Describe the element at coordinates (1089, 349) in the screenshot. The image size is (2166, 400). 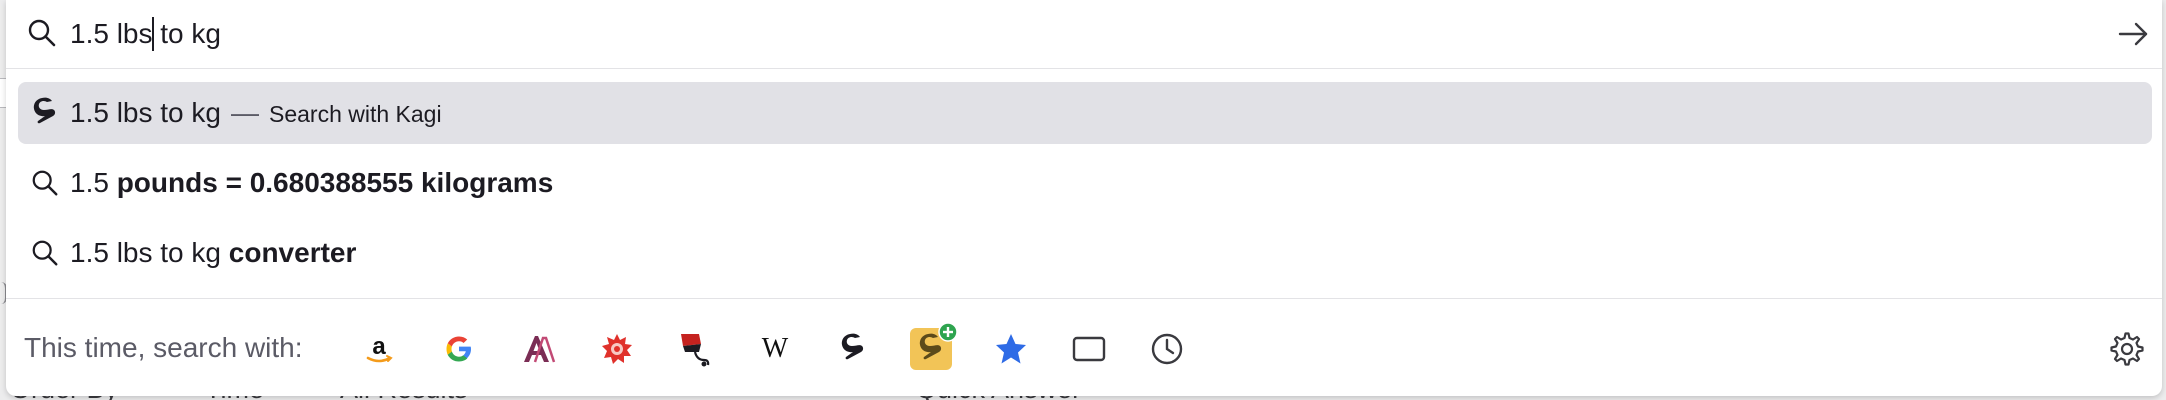
I see `tabs-icon` at that location.